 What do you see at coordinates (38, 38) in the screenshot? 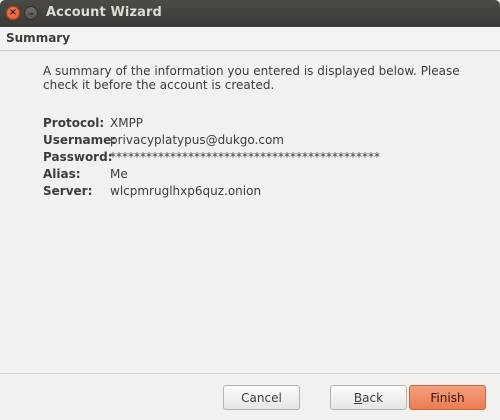
I see `page-title: Summary` at bounding box center [38, 38].